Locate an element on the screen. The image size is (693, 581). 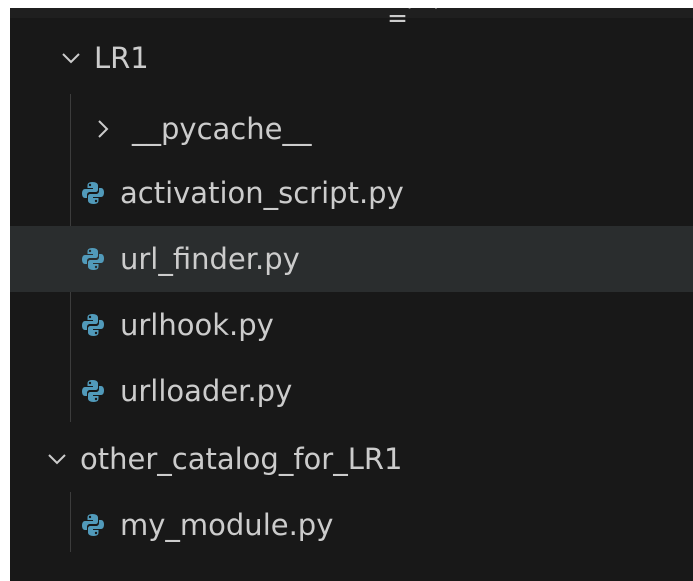
folder-row-pycache: __pycache__ is located at coordinates (351, 129).